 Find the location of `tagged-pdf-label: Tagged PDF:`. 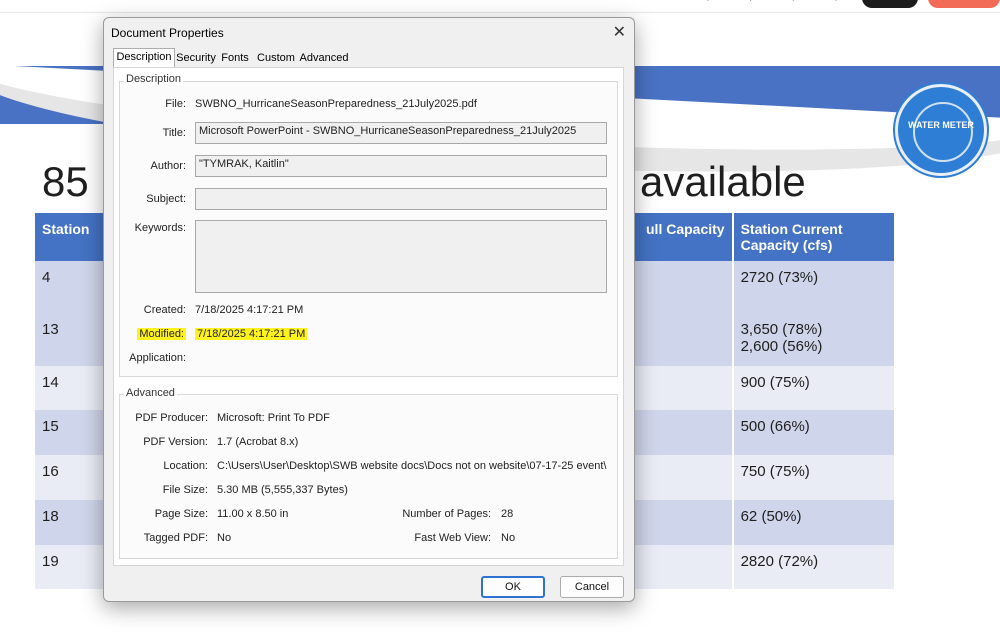

tagged-pdf-label: Tagged PDF: is located at coordinates (175, 538).